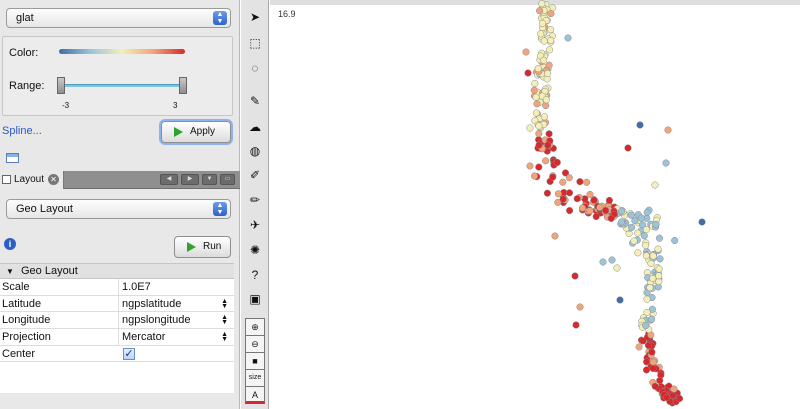 This screenshot has height=409, width=800. Describe the element at coordinates (255, 200) in the screenshot. I see `pencil-icon: ✏` at that location.